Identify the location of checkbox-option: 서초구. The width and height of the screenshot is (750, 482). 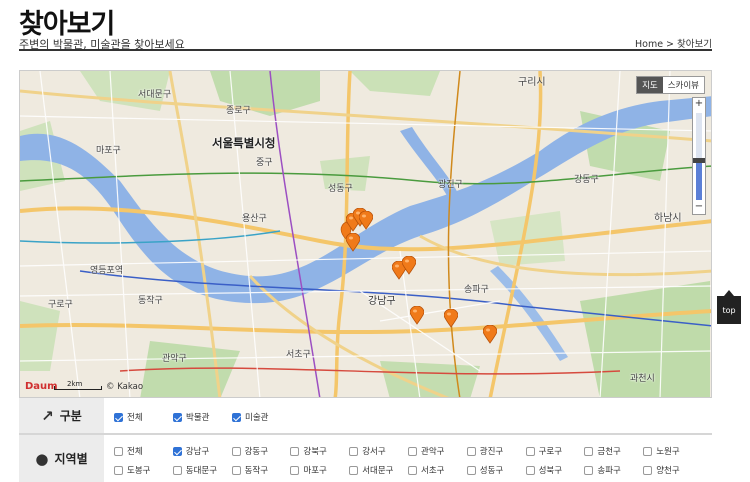
(426, 470).